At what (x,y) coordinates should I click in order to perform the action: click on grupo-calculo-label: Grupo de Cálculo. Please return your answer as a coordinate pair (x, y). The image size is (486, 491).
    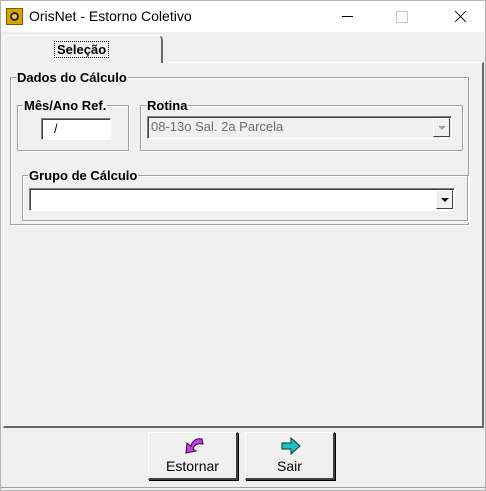
    Looking at the image, I should click on (83, 175).